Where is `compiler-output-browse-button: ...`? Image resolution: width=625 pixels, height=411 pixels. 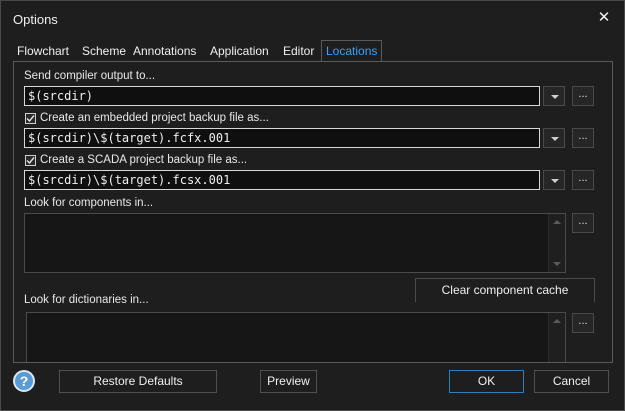 compiler-output-browse-button: ... is located at coordinates (583, 96).